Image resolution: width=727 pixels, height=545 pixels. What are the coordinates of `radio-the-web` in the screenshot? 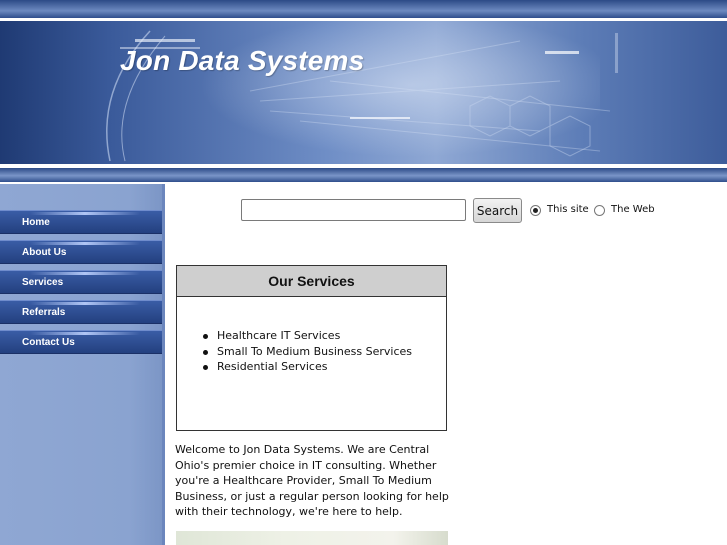 It's located at (599, 210).